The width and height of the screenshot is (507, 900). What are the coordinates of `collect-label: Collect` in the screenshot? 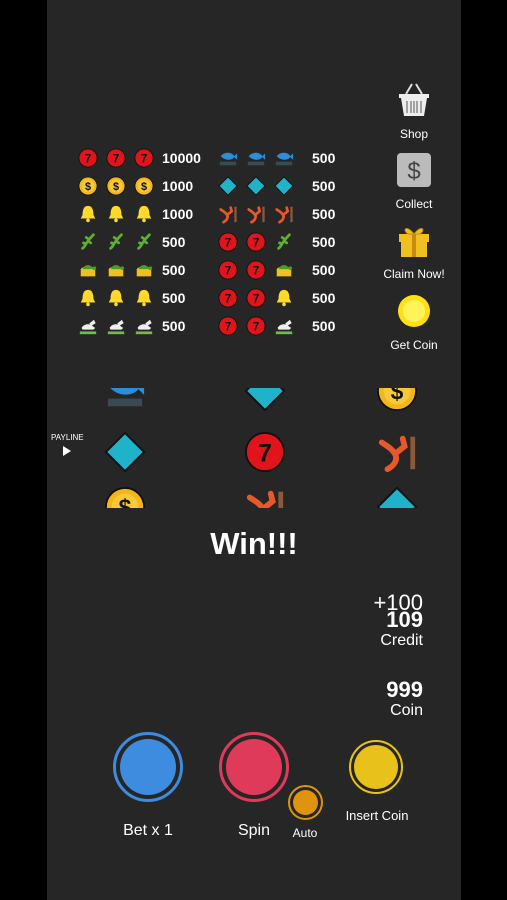 It's located at (414, 204).